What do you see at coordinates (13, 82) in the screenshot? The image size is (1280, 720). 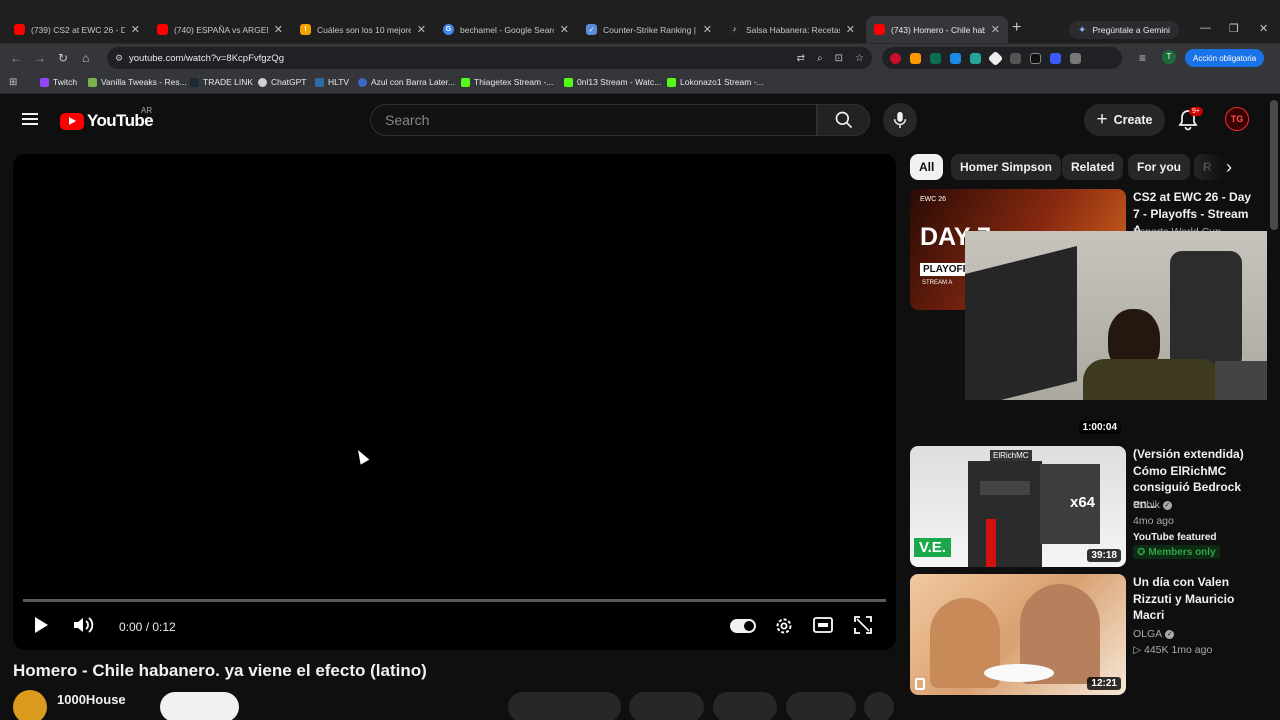 I see `apps-grid-icon: ⊞` at bounding box center [13, 82].